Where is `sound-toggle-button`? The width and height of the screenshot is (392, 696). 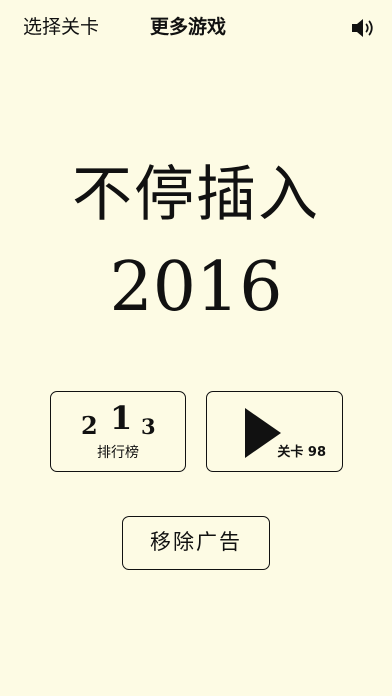 sound-toggle-button is located at coordinates (364, 28).